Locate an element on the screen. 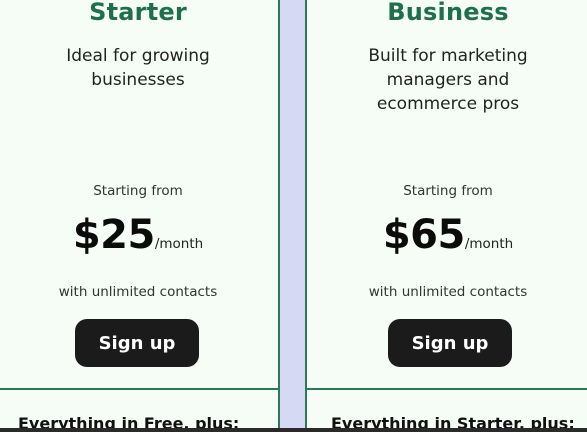  bottom-divider is located at coordinates (293, 430).